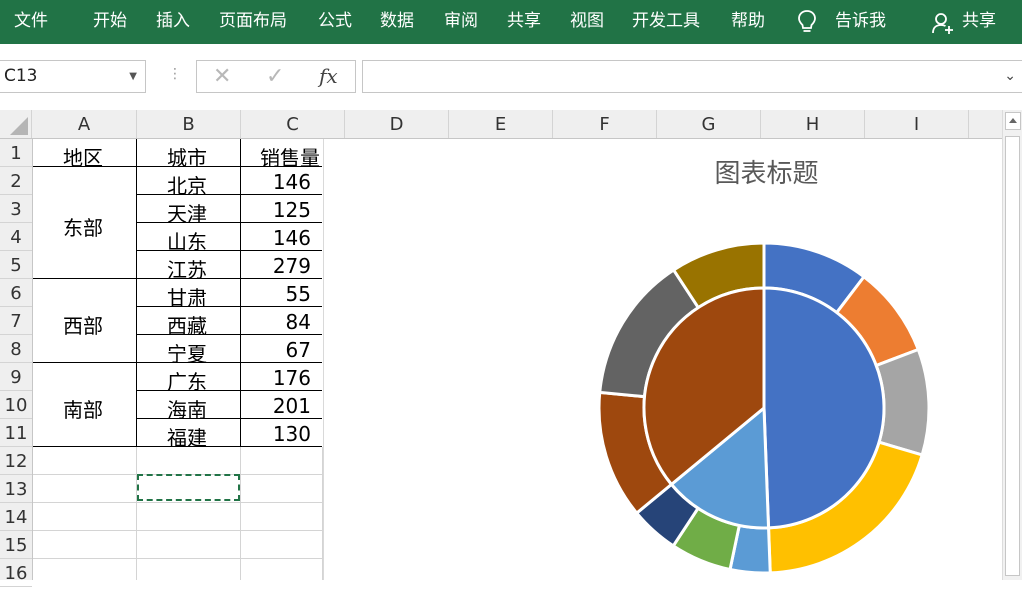 This screenshot has width=1022, height=589. Describe the element at coordinates (83, 326) in the screenshot. I see `region-cell: 西部` at that location.